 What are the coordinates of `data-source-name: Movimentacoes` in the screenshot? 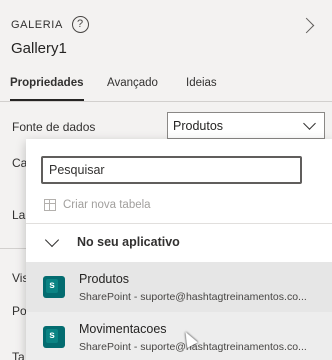 It's located at (123, 329).